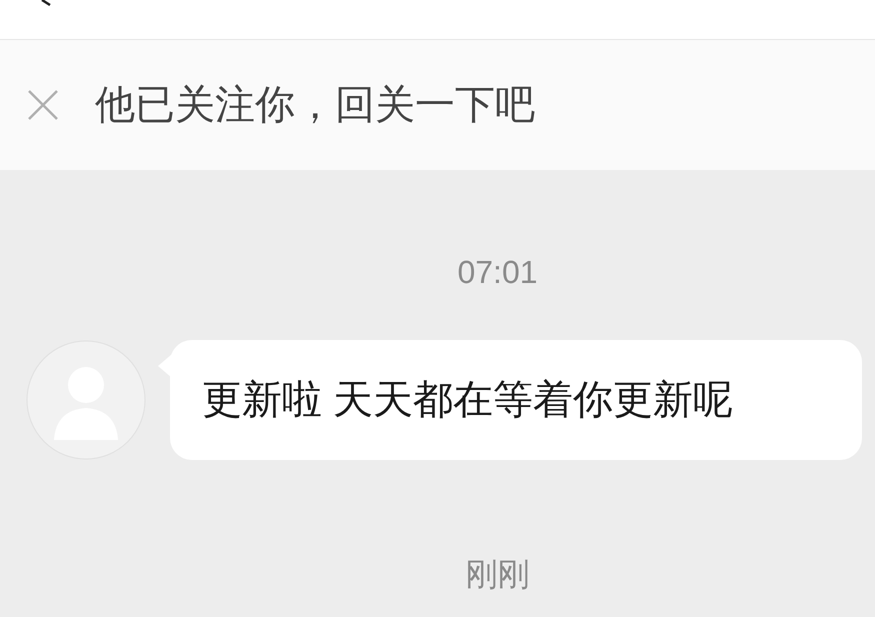 Image resolution: width=875 pixels, height=617 pixels. I want to click on follow-back-prompt: 他已关注你，回关一下吧, so click(315, 105).